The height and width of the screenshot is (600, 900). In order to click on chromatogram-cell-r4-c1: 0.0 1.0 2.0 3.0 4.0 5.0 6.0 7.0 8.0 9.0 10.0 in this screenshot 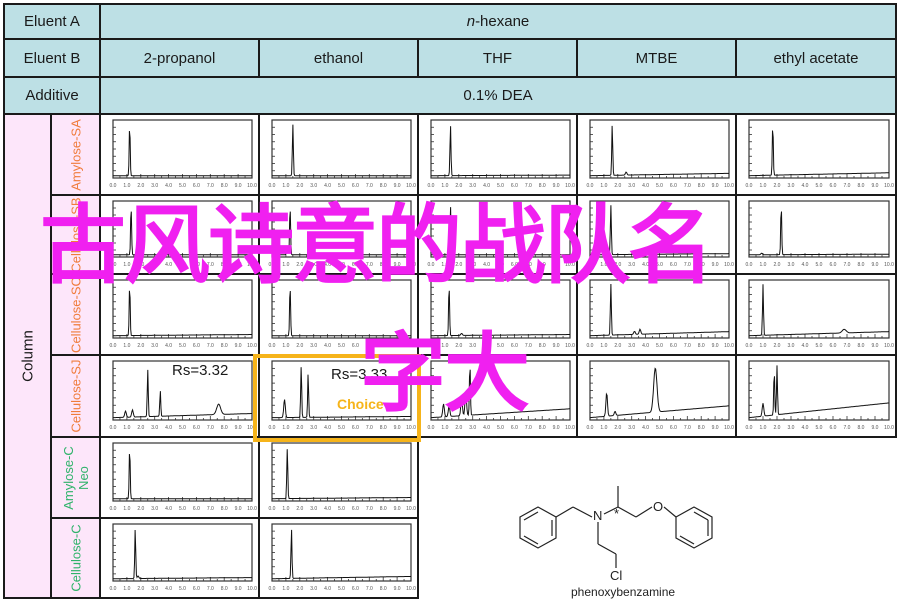, I will do `click(338, 477)`.